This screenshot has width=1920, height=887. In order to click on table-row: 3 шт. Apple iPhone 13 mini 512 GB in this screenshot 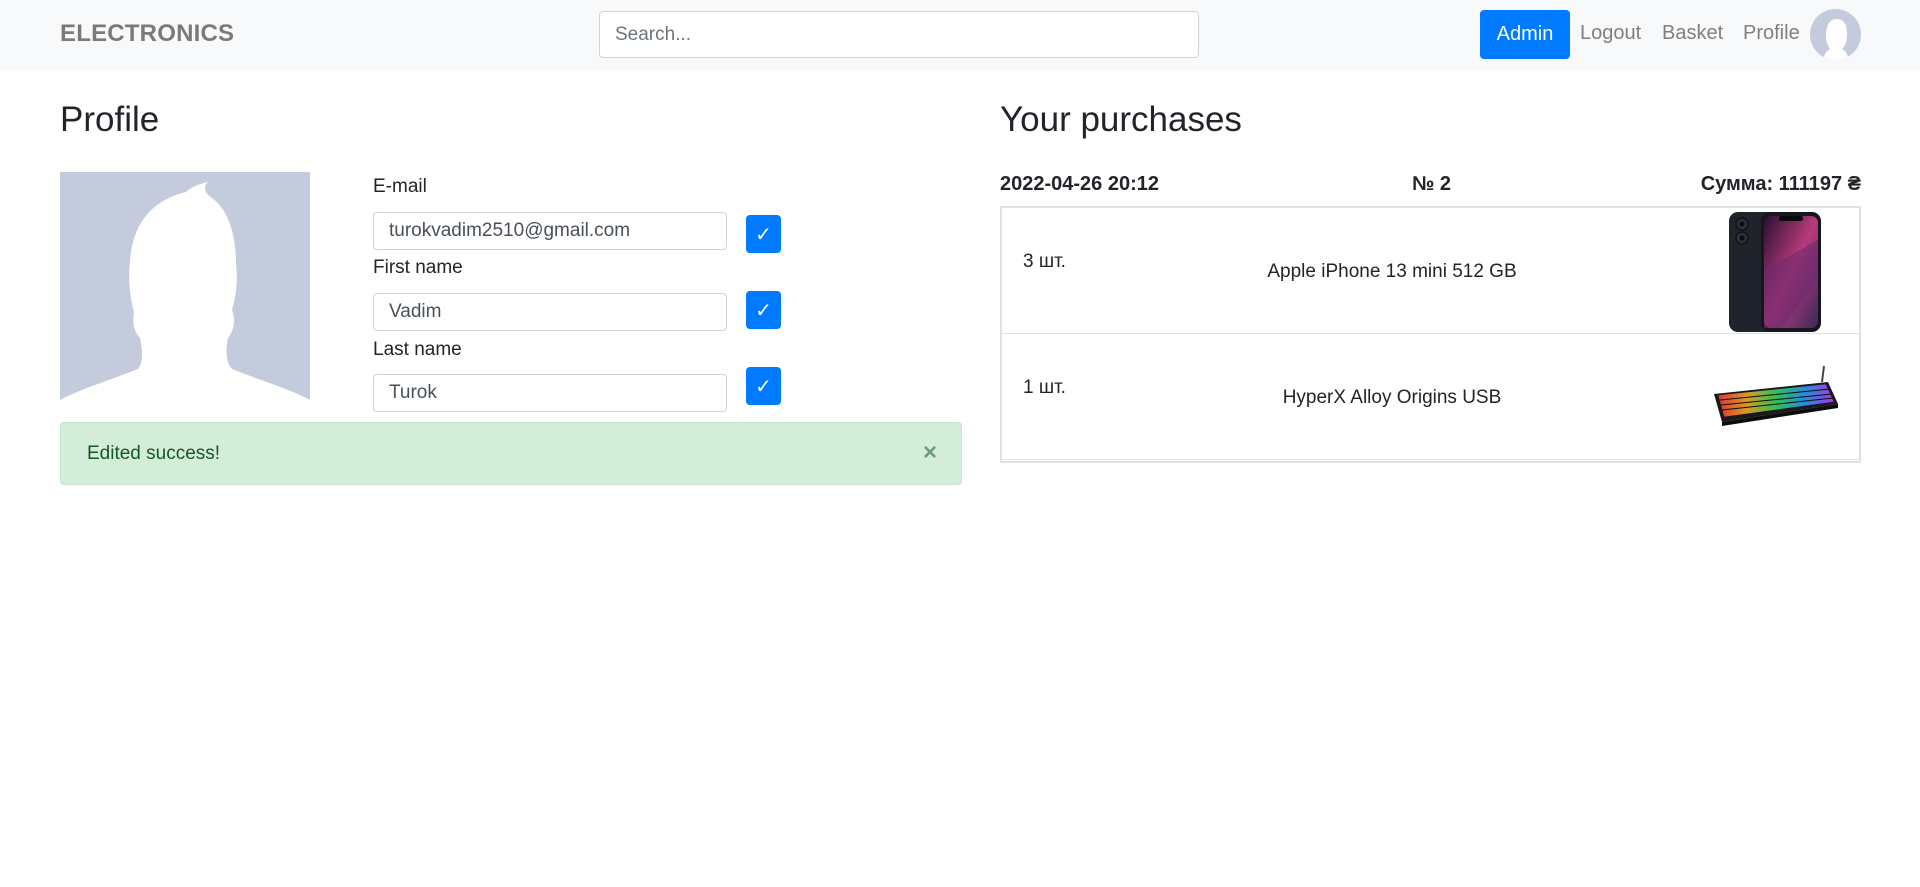, I will do `click(1430, 271)`.